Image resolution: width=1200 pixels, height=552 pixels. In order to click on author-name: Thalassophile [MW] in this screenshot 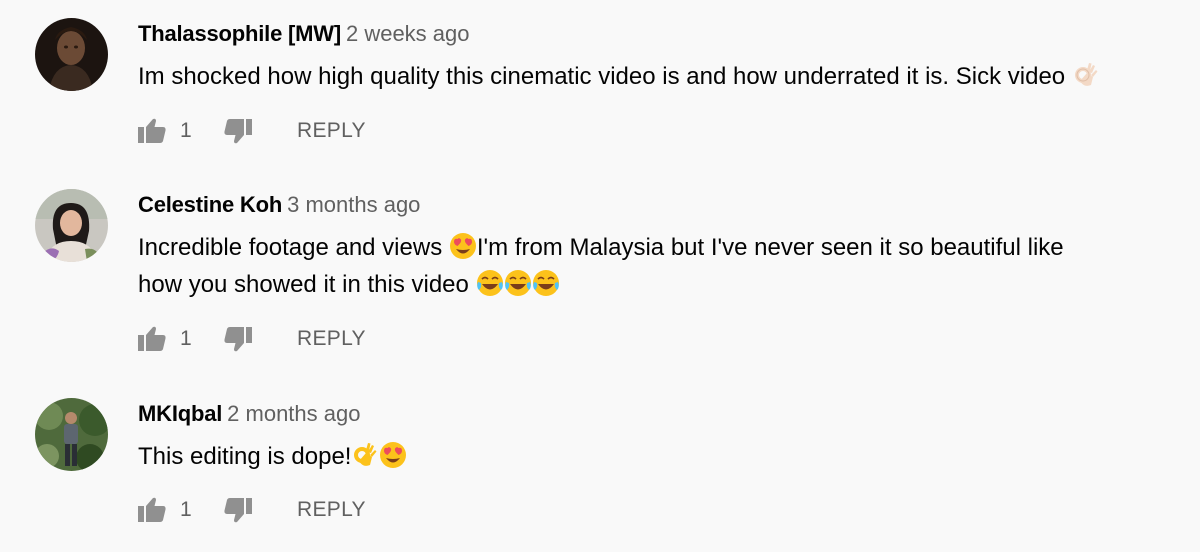, I will do `click(239, 33)`.